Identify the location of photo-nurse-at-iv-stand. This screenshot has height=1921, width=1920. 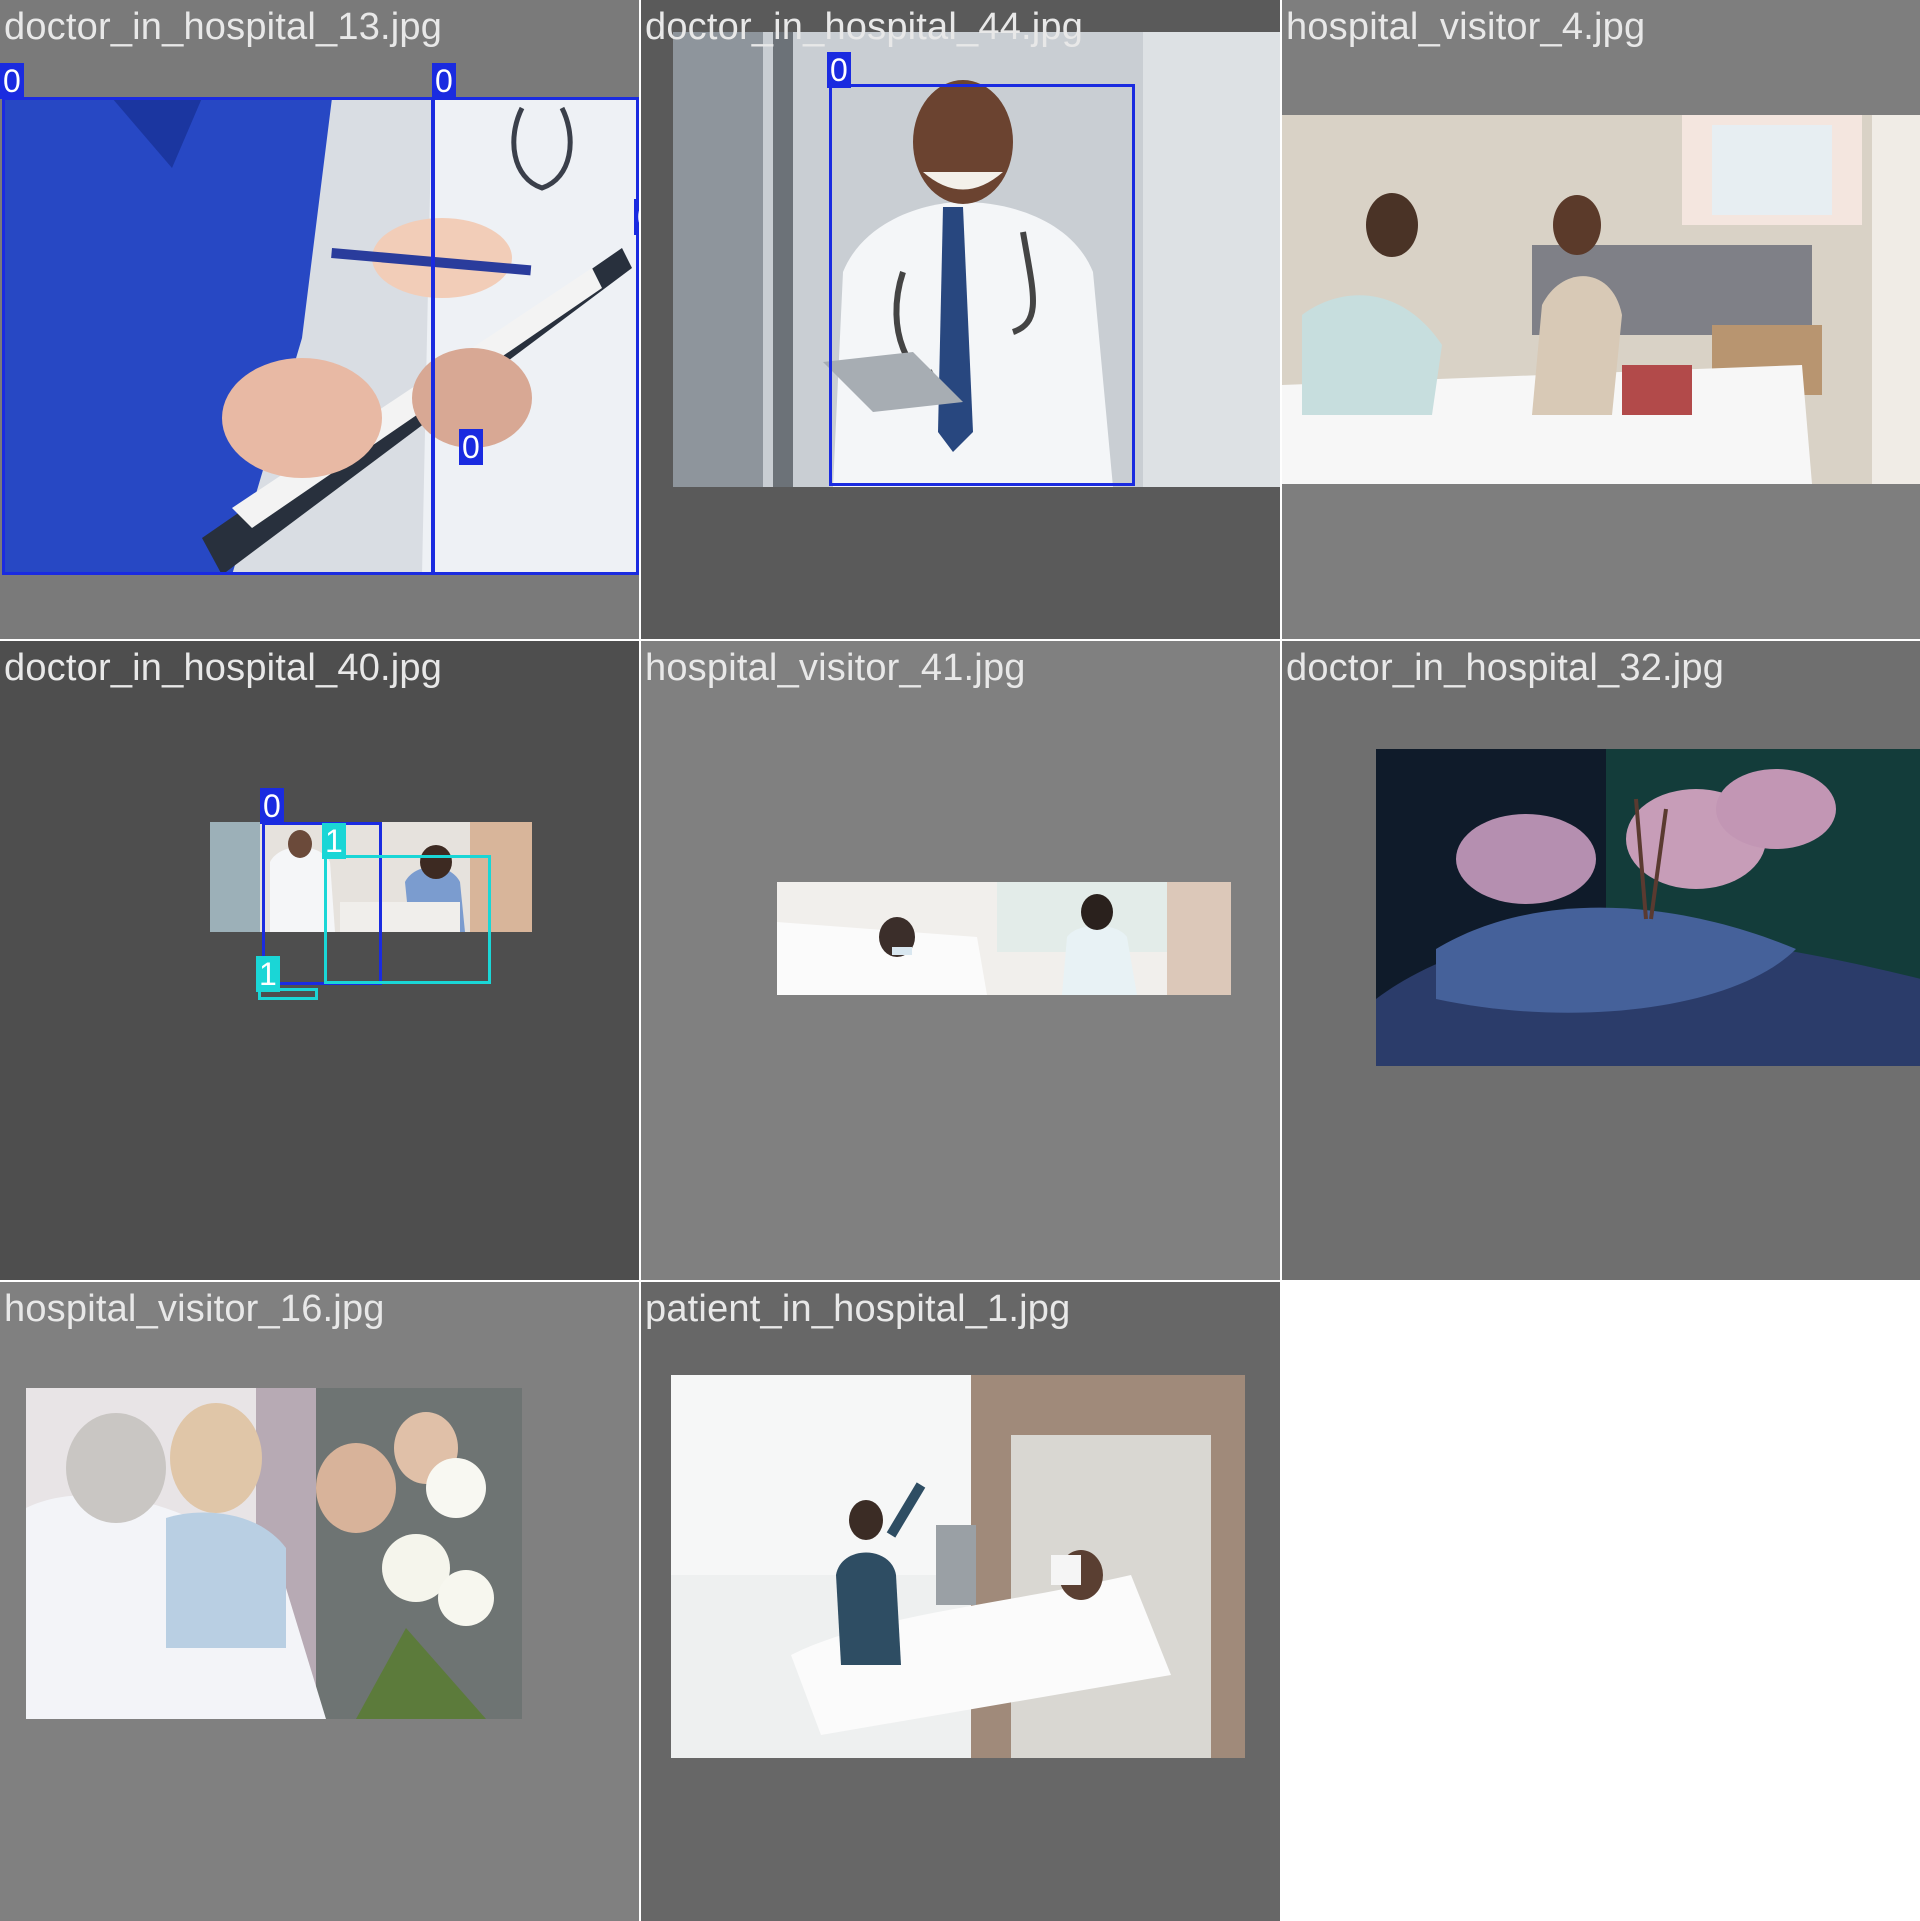
(958, 1566).